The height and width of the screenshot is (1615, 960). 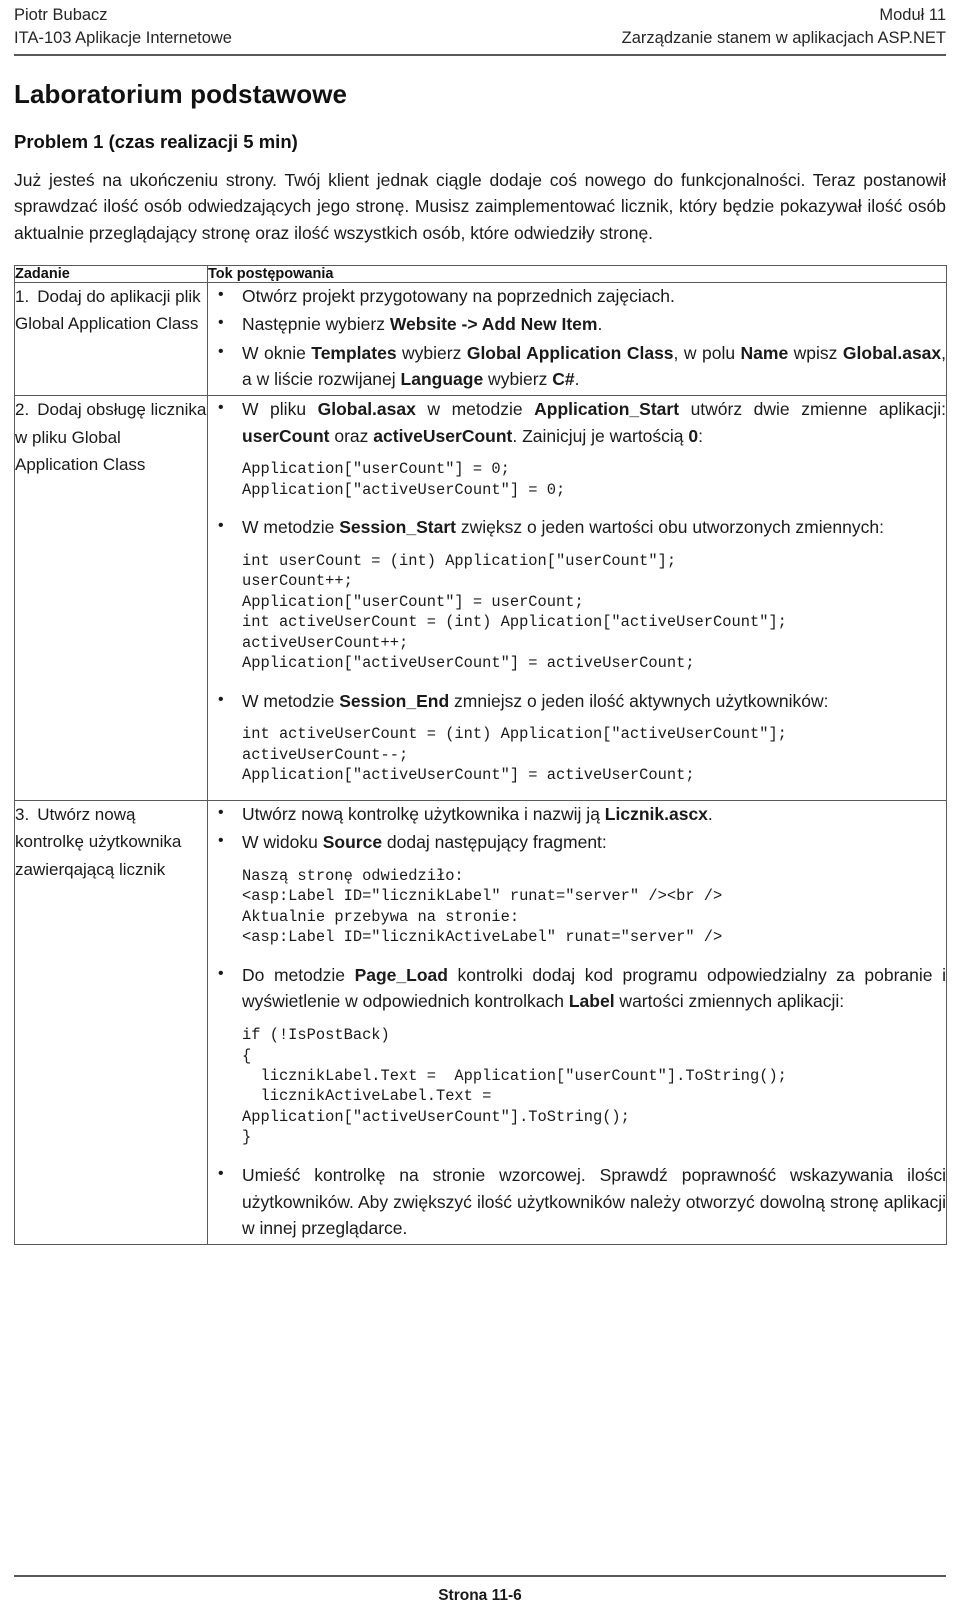 I want to click on task-number: 1., so click(x=22, y=296).